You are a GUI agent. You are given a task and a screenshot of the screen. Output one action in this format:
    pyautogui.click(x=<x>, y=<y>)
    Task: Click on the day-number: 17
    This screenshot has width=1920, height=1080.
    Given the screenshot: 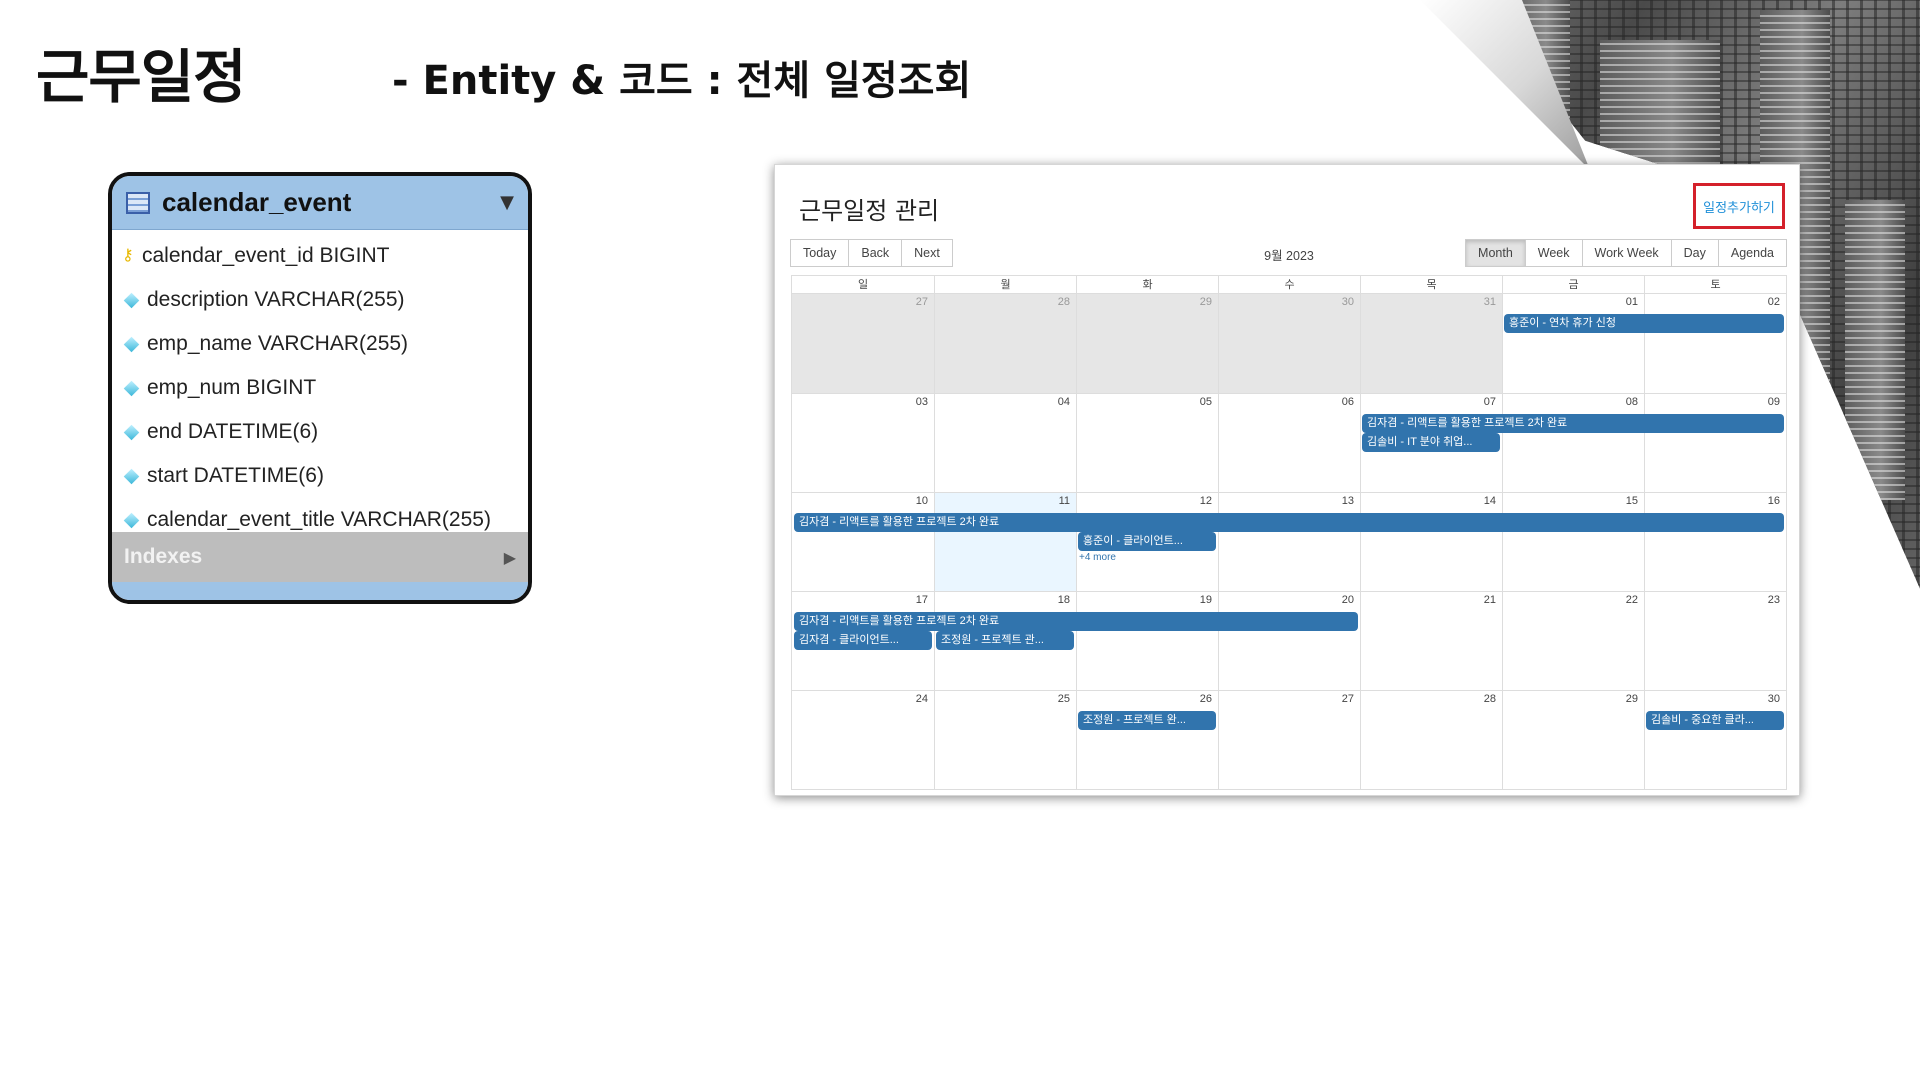 What is the action you would take?
    pyautogui.click(x=922, y=600)
    